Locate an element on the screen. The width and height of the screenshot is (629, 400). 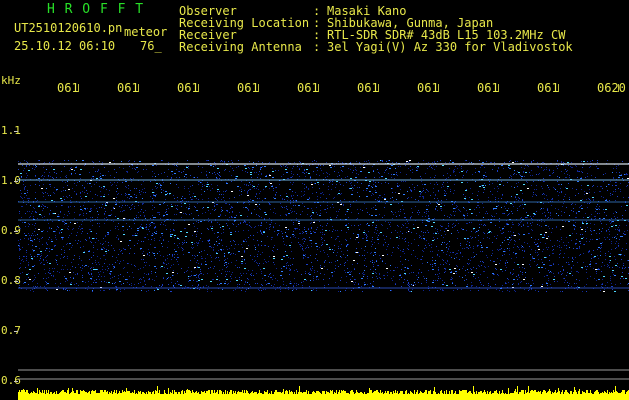
app-title: H R O F F T is located at coordinates (96, 9).